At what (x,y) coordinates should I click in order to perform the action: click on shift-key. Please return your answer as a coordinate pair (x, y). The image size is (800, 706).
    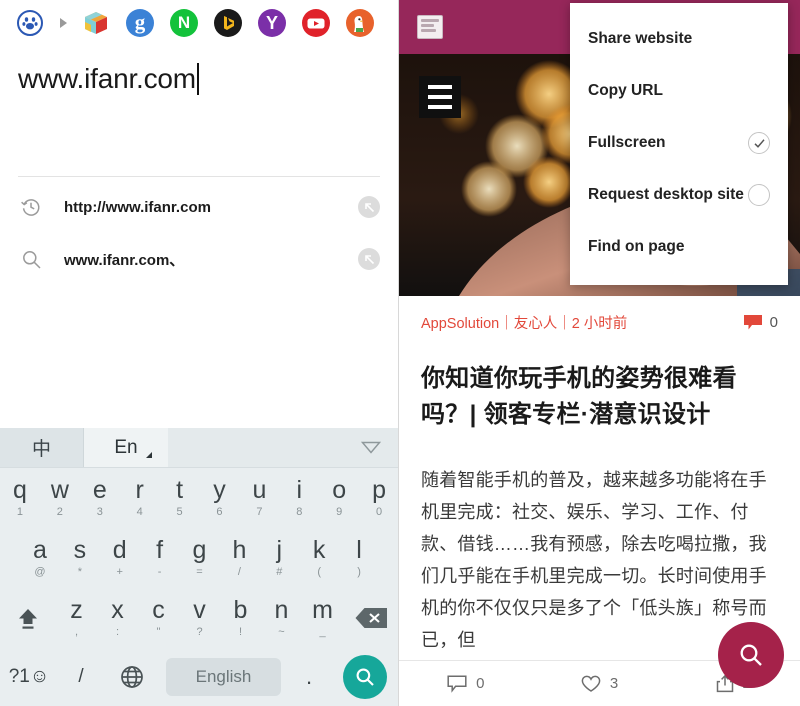
    Looking at the image, I should click on (28, 618).